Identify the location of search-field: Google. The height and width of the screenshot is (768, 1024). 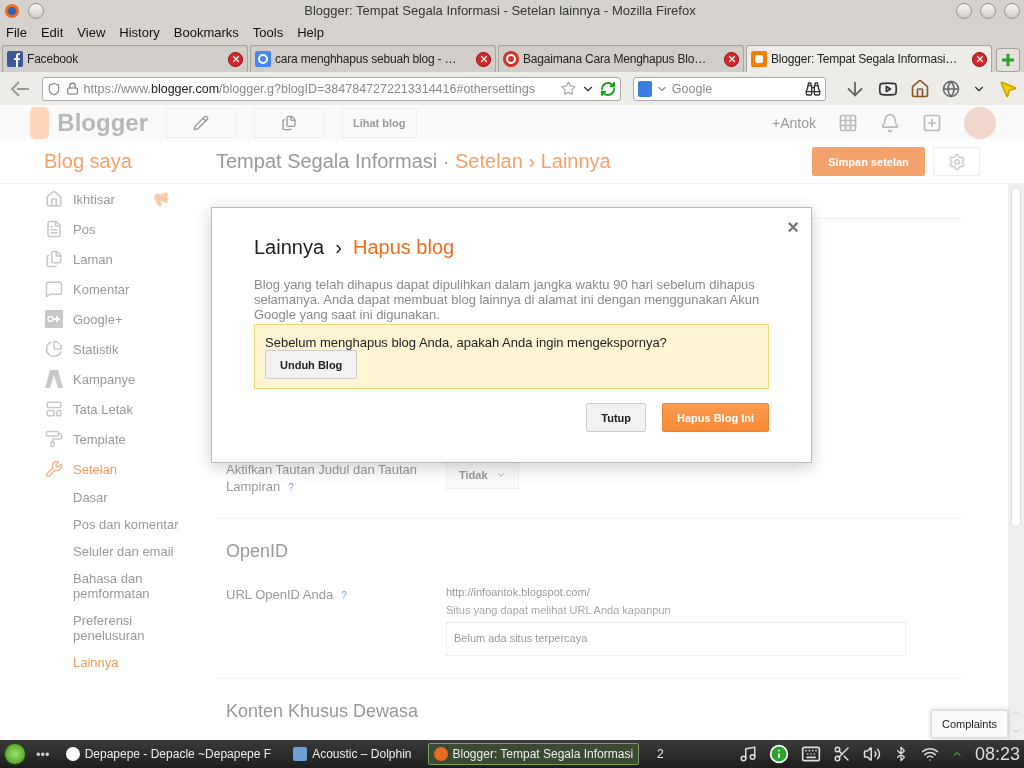
(729, 88).